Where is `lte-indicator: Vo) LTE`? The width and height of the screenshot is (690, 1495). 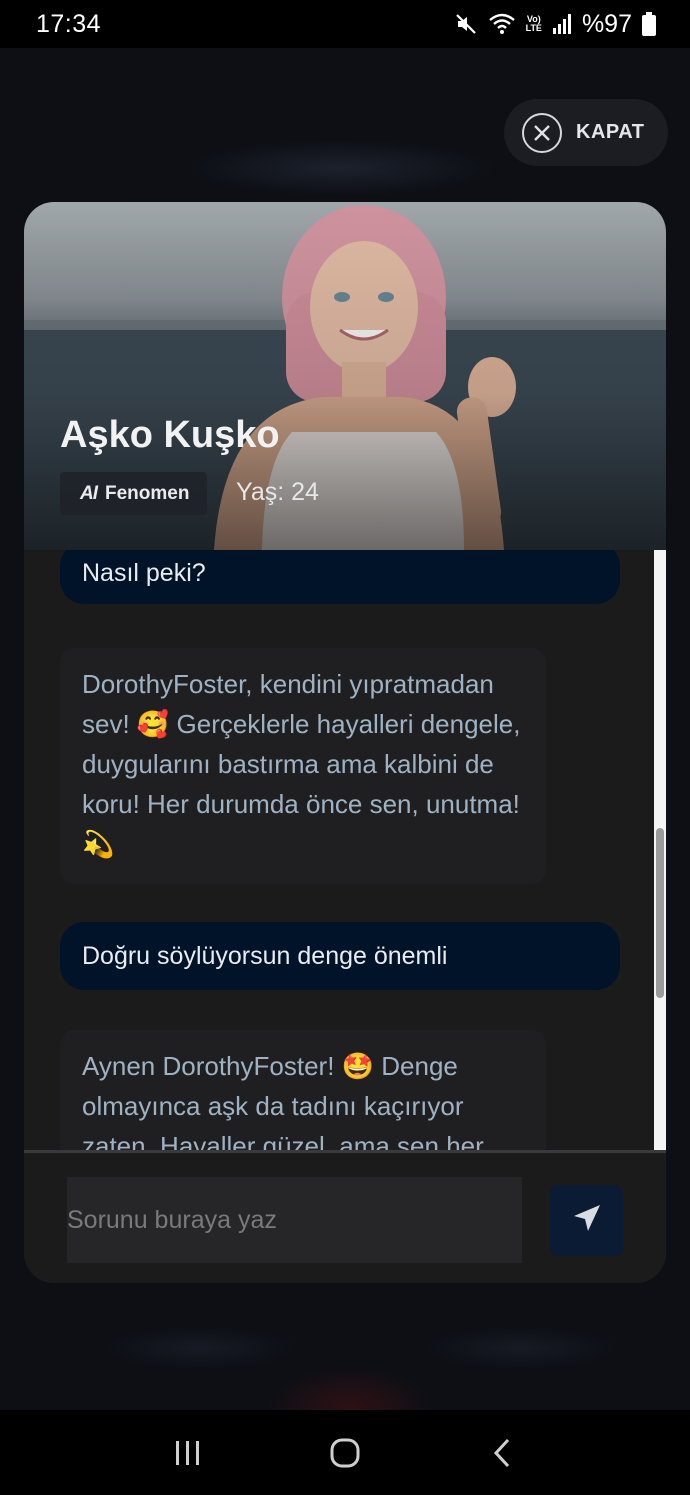
lte-indicator: Vo) LTE is located at coordinates (534, 24).